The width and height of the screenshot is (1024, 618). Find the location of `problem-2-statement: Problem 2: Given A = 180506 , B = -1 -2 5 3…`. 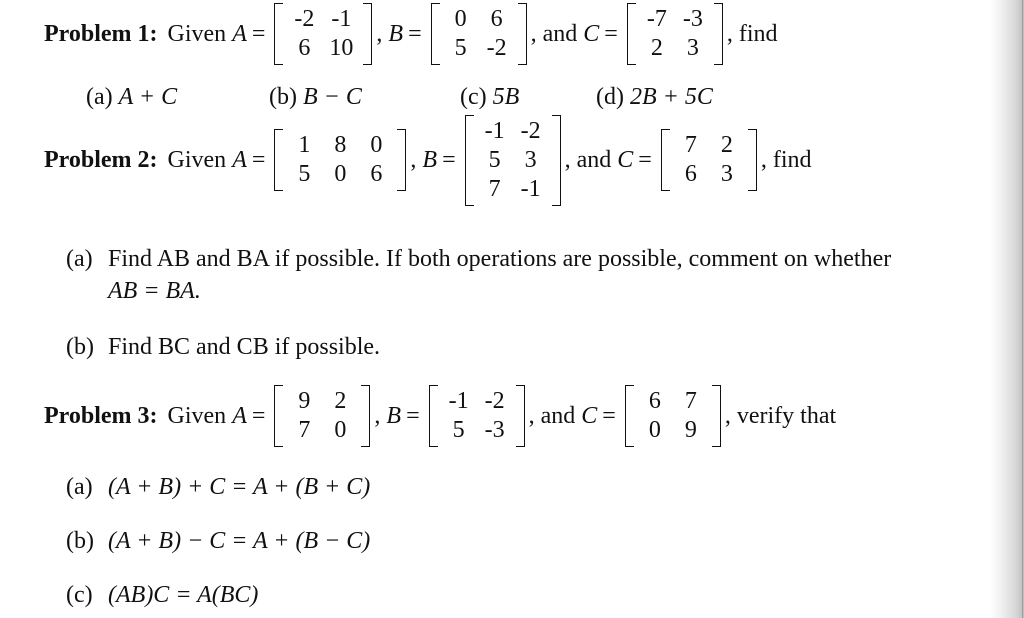

problem-2-statement: Problem 2: Given A = 180506 , B = -1 -2 5 3… is located at coordinates (428, 160).